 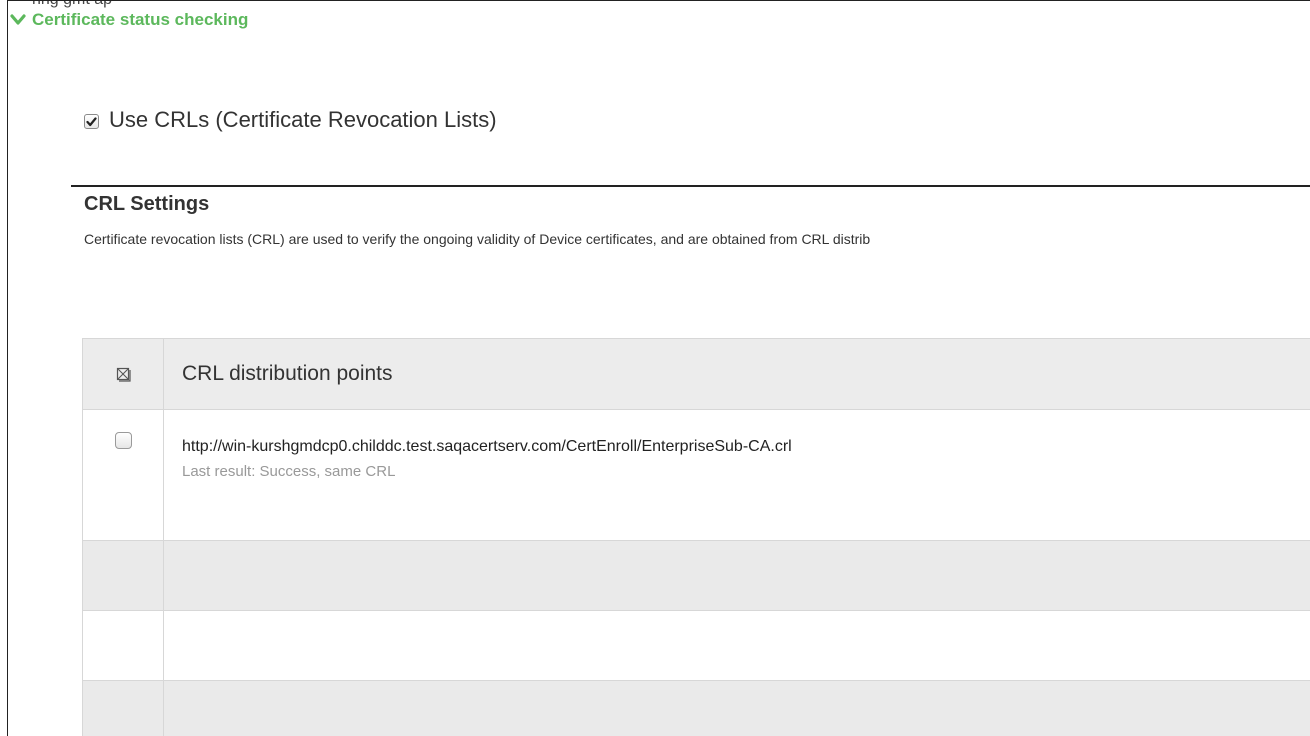 What do you see at coordinates (303, 119) in the screenshot?
I see `use-crls-label: Use CRLs (Certificate Revocation Lists)` at bounding box center [303, 119].